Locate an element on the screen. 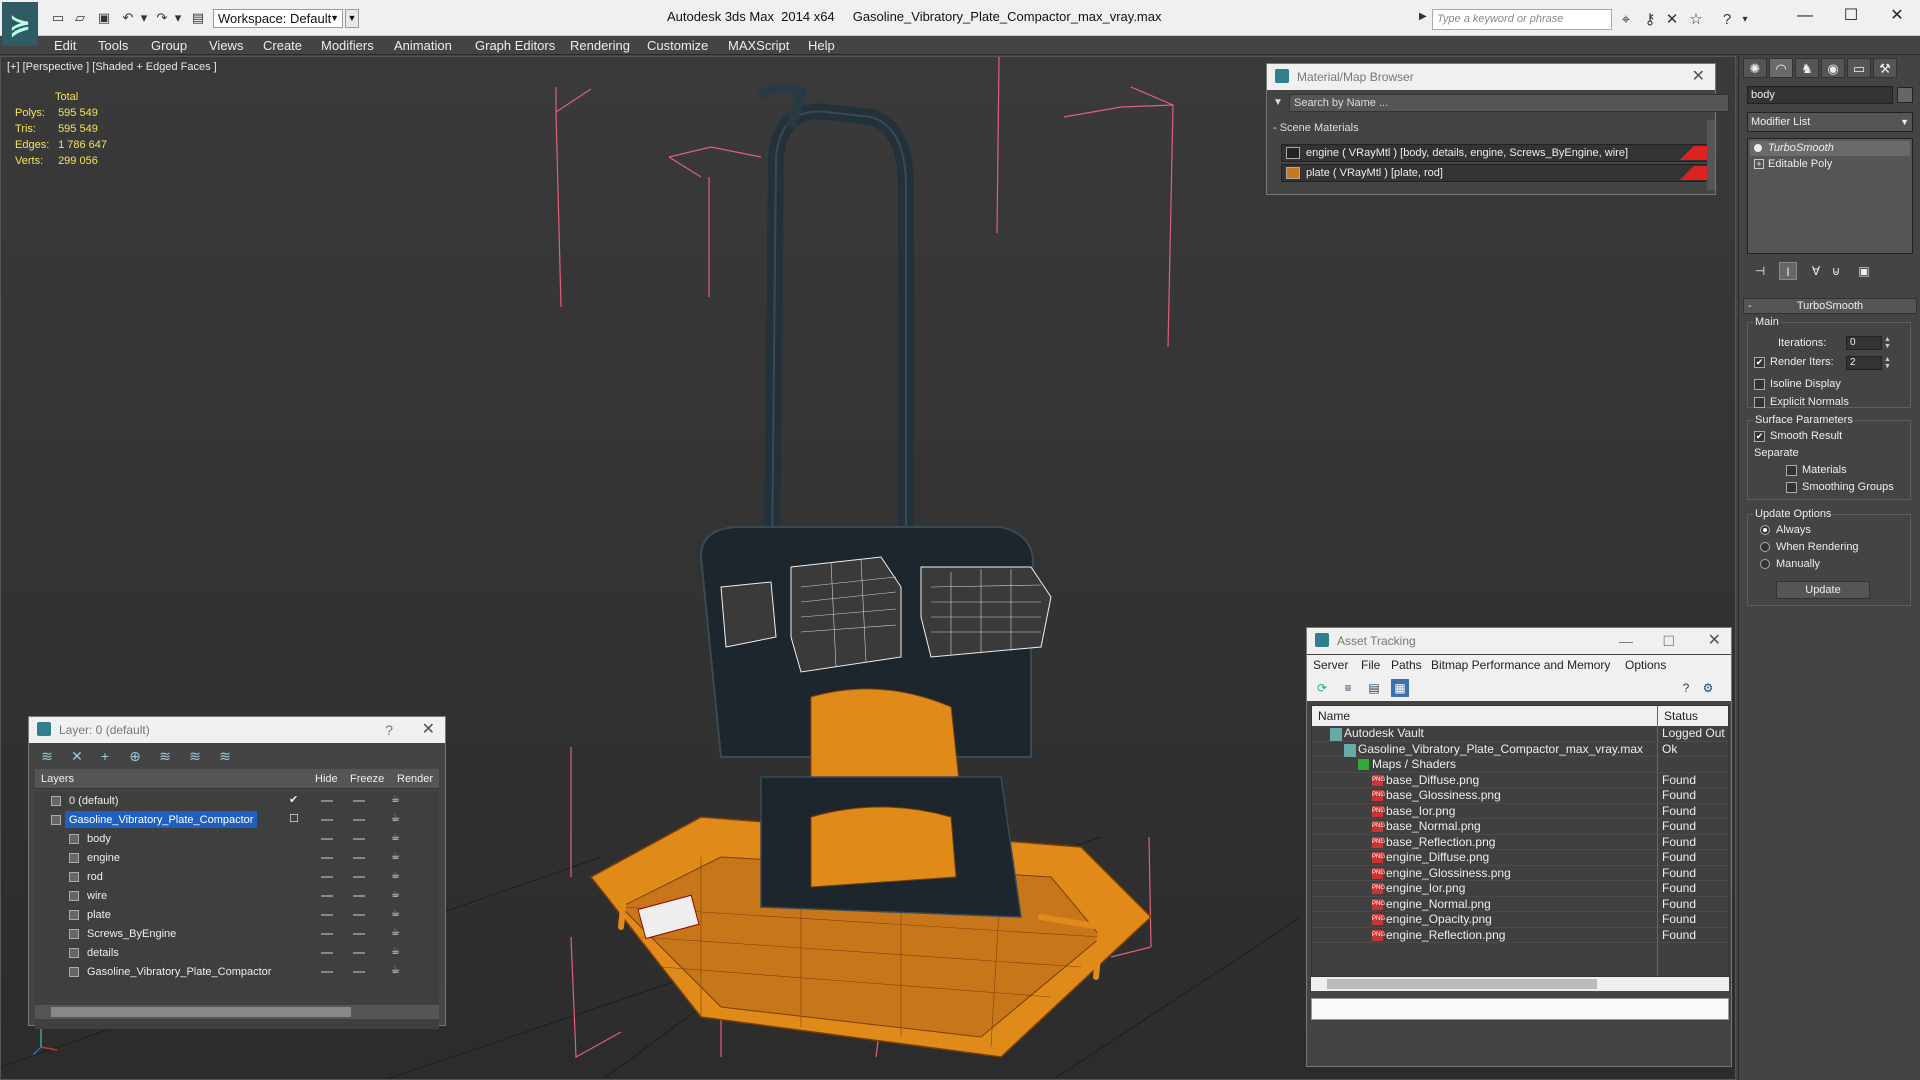 The width and height of the screenshot is (1920, 1080). col-hide: Hide is located at coordinates (326, 779).